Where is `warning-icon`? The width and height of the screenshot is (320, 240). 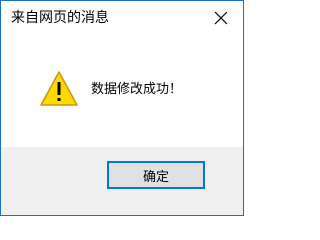
warning-icon is located at coordinates (59, 88).